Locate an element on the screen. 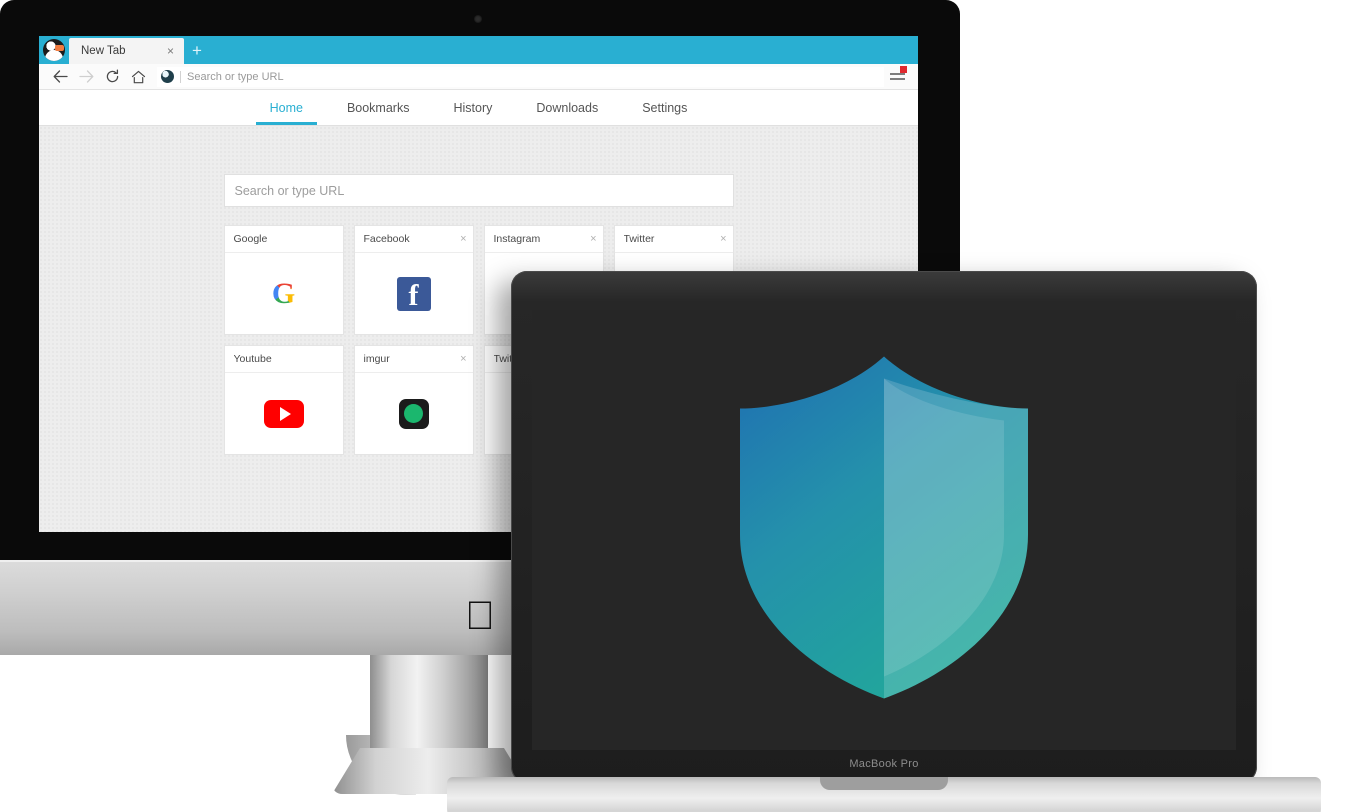 This screenshot has height=812, width=1350. tile-header: Instagram × is located at coordinates (543, 239).